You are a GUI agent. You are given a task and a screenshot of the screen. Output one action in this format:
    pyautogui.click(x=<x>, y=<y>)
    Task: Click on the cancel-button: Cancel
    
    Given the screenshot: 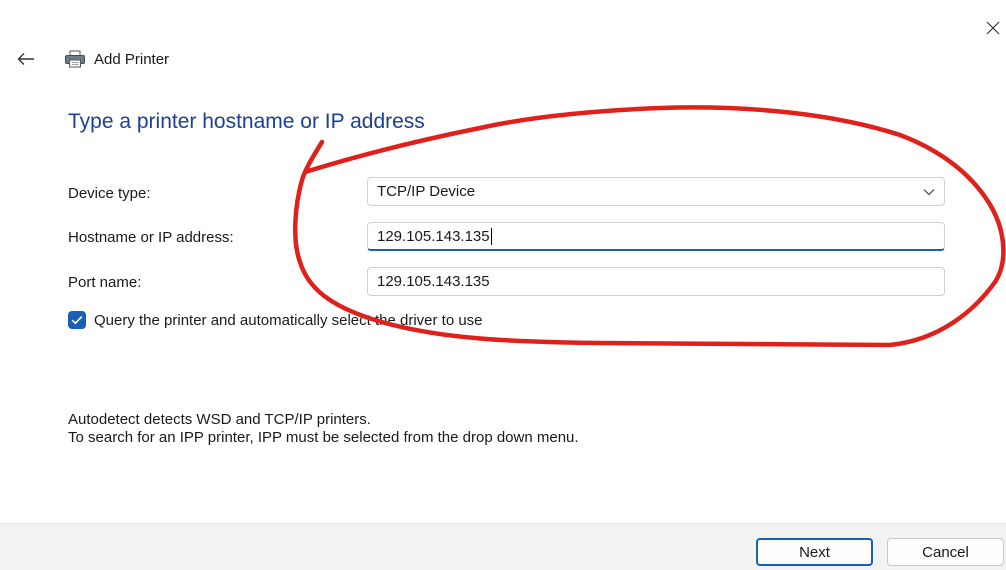 What is the action you would take?
    pyautogui.click(x=945, y=552)
    